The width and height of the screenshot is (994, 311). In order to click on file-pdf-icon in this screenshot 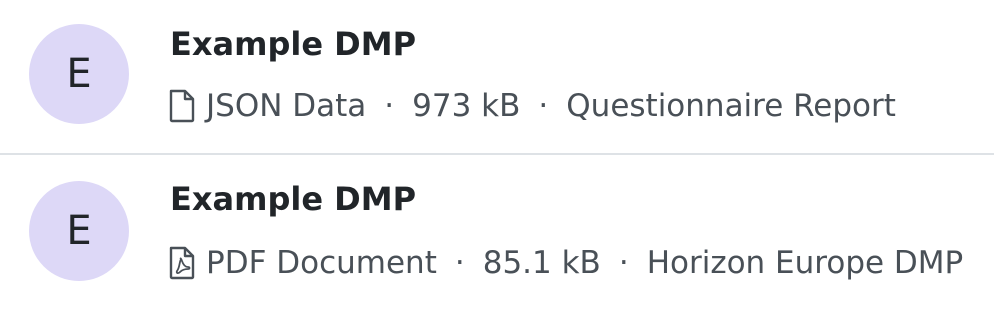, I will do `click(182, 263)`.